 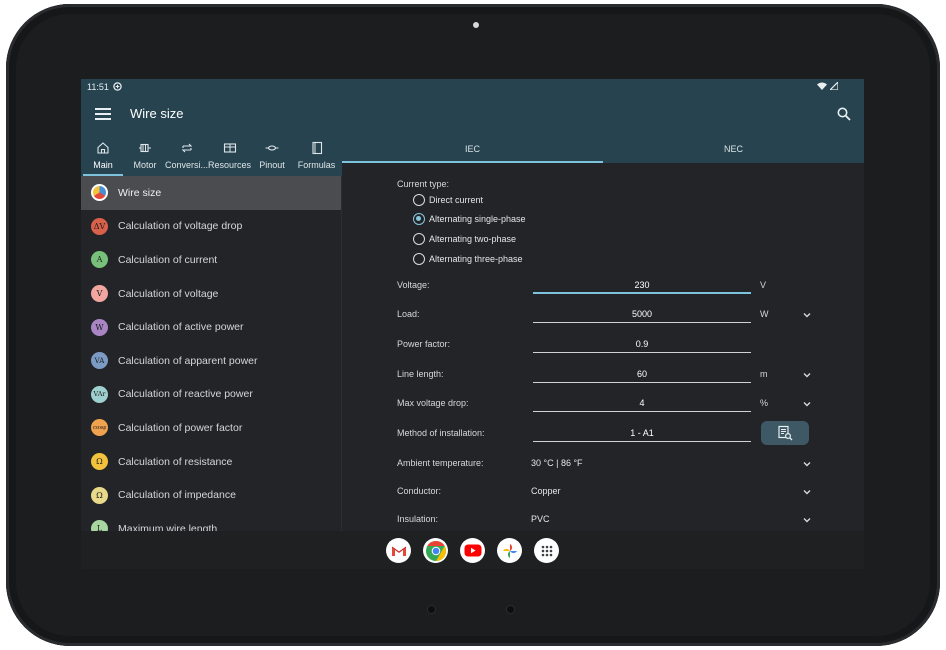 I want to click on sidebar-item-label: Calculation of current, so click(x=168, y=259).